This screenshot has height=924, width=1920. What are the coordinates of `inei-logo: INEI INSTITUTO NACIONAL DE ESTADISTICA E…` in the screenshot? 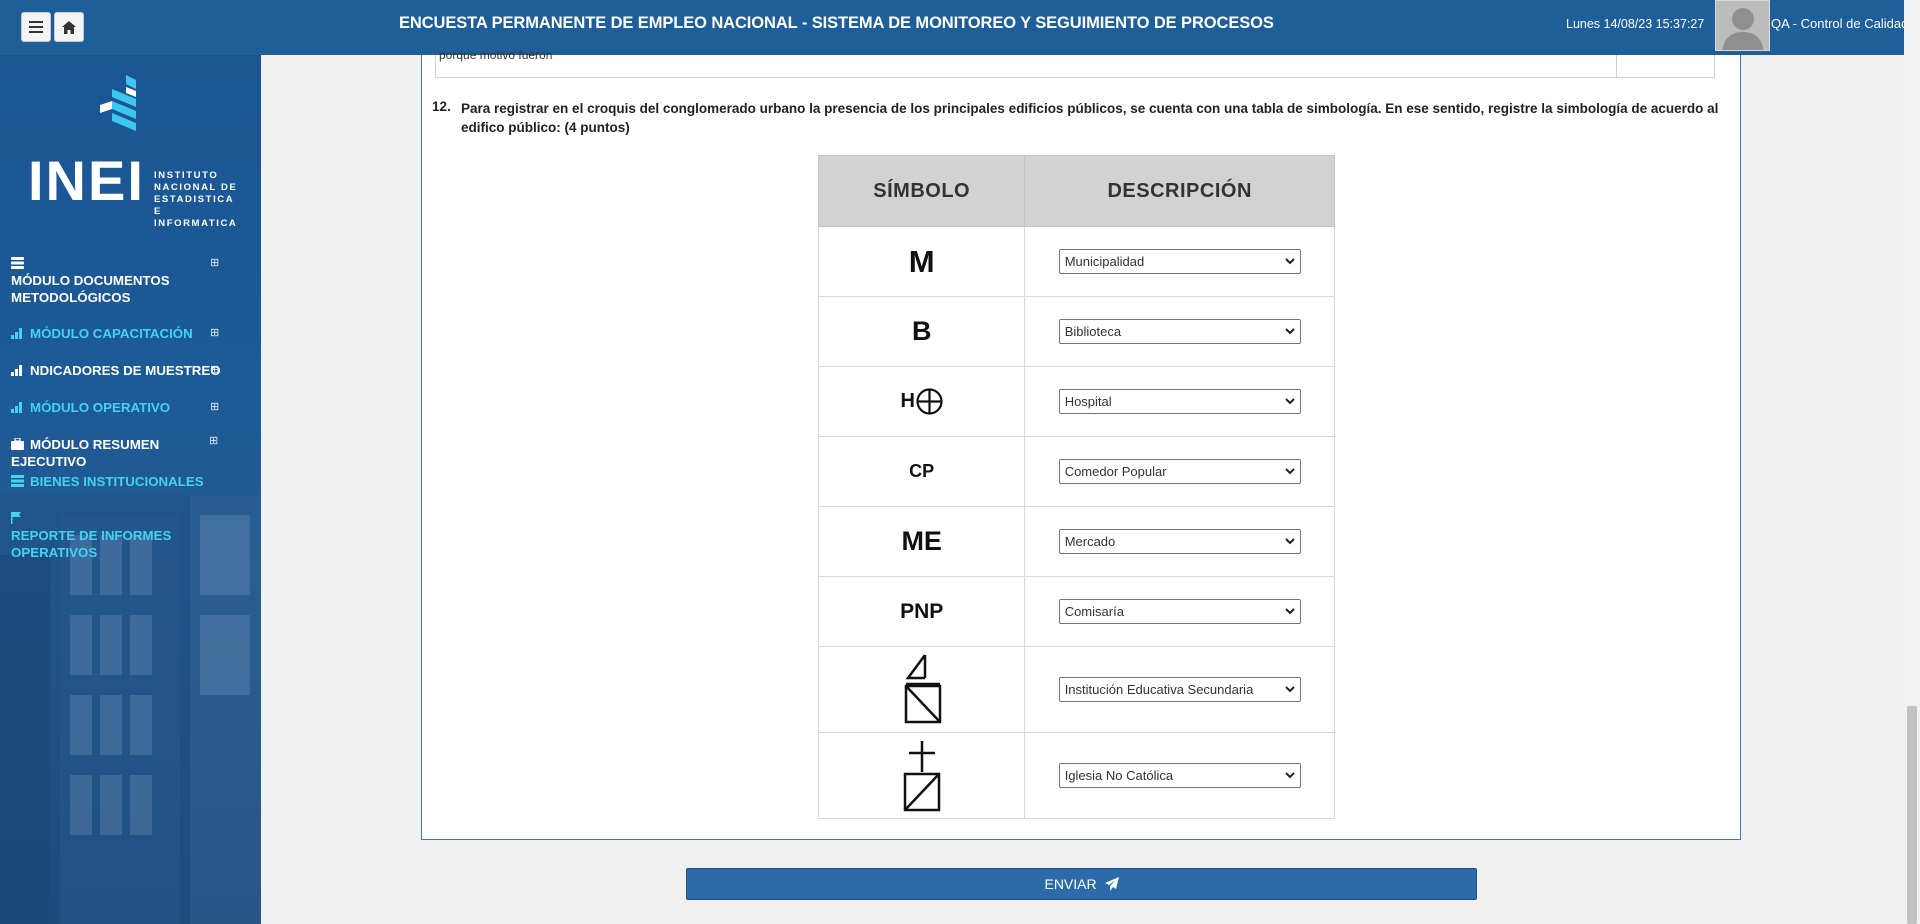 It's located at (133, 152).